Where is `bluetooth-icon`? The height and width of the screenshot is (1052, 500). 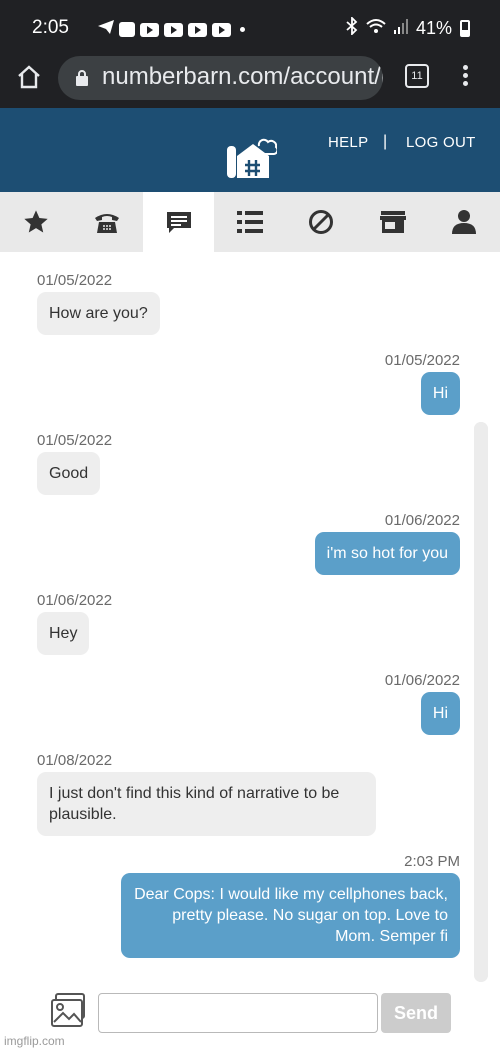 bluetooth-icon is located at coordinates (352, 27).